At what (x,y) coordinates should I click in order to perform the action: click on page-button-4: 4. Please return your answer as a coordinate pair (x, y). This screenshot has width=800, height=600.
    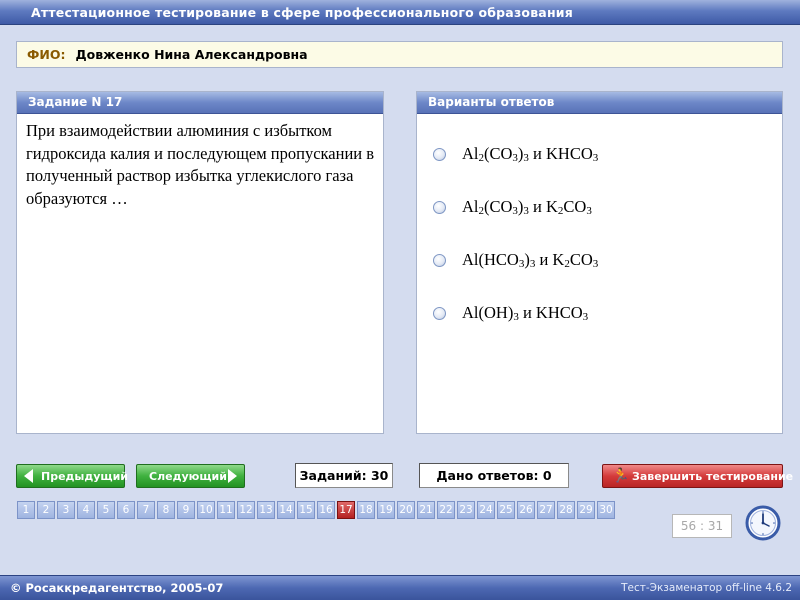
    Looking at the image, I should click on (86, 510).